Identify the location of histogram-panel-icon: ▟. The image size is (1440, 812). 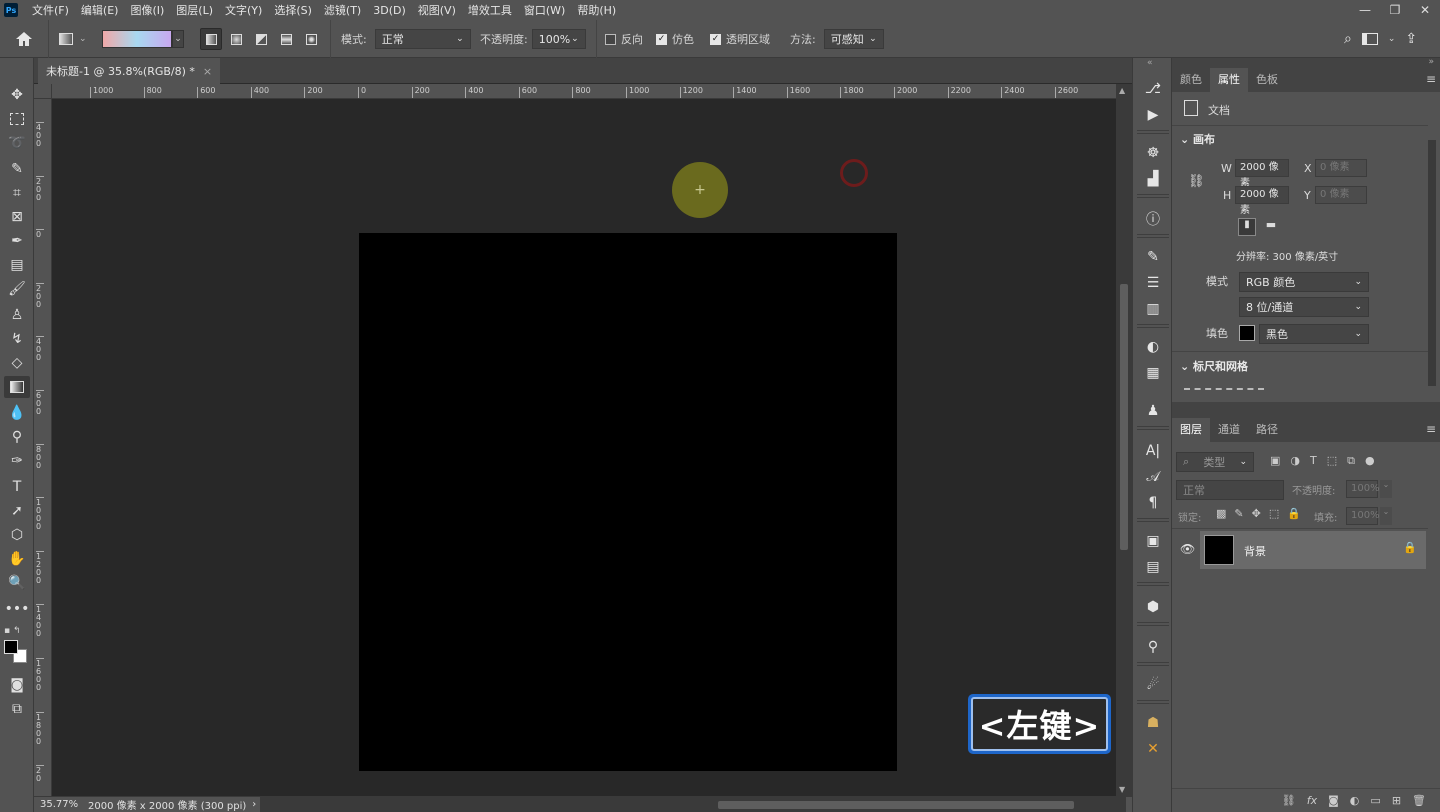
(1153, 179).